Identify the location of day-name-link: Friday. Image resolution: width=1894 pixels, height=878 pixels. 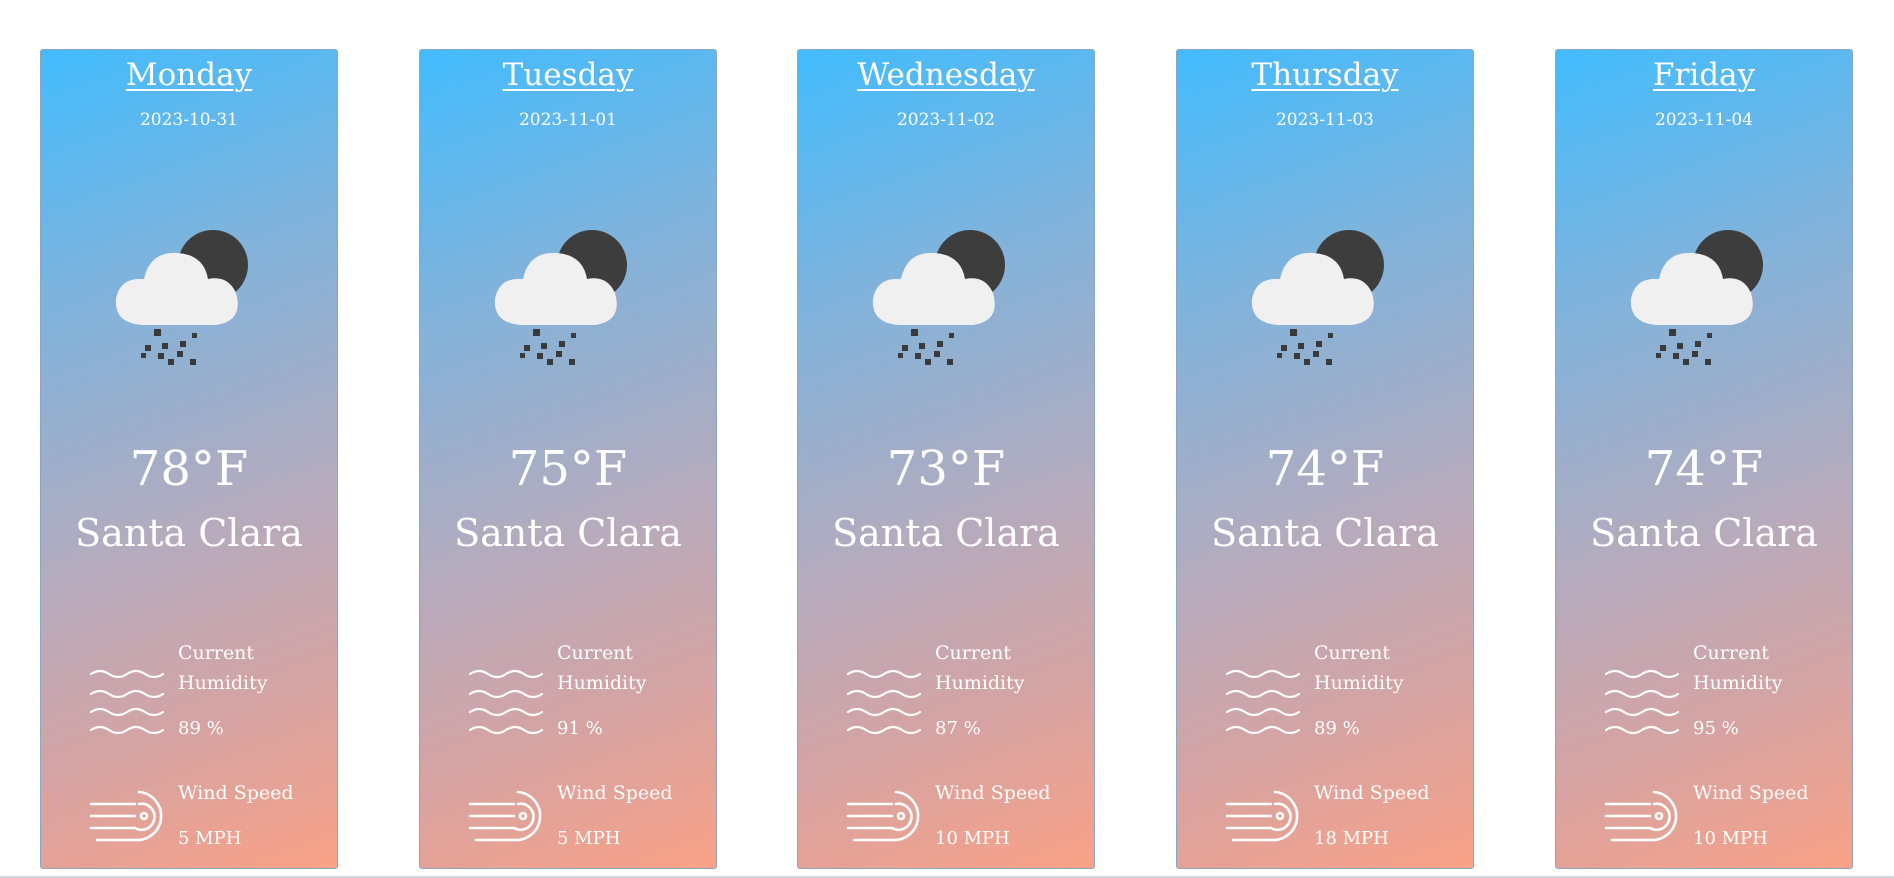
(1704, 75).